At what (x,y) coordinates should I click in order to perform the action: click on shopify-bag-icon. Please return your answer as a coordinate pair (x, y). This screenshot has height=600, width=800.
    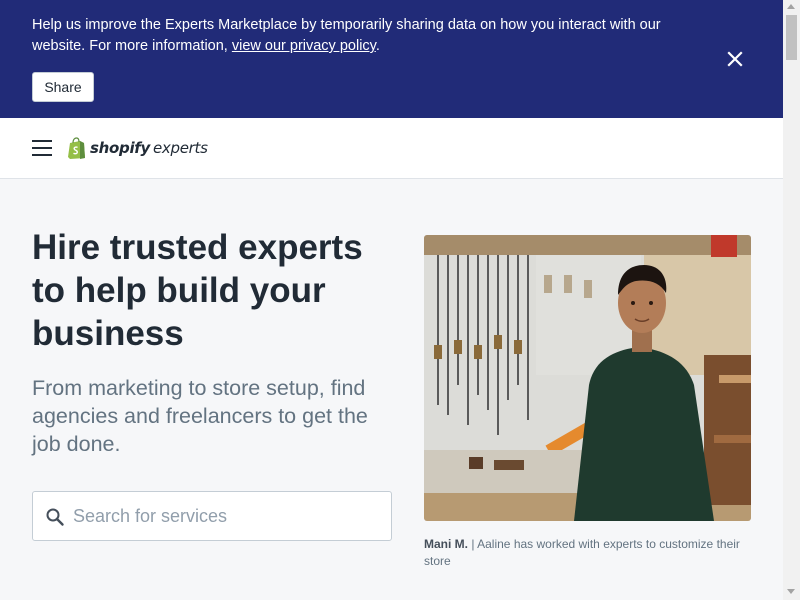
    Looking at the image, I should click on (76, 147).